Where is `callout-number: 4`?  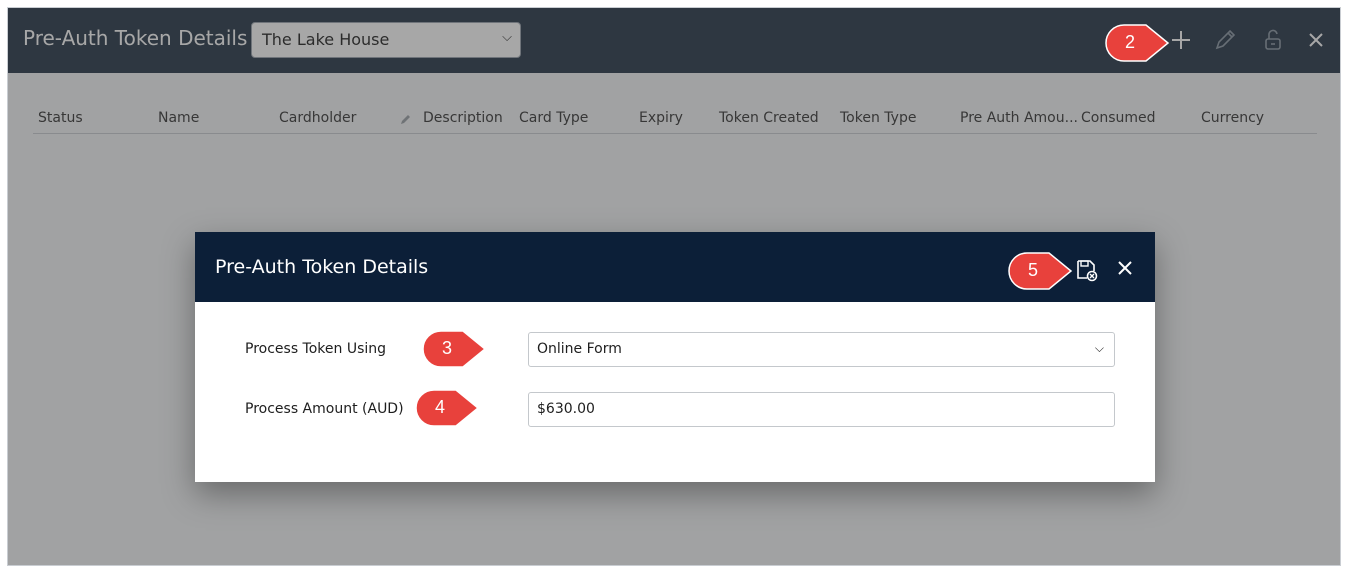 callout-number: 4 is located at coordinates (439, 407).